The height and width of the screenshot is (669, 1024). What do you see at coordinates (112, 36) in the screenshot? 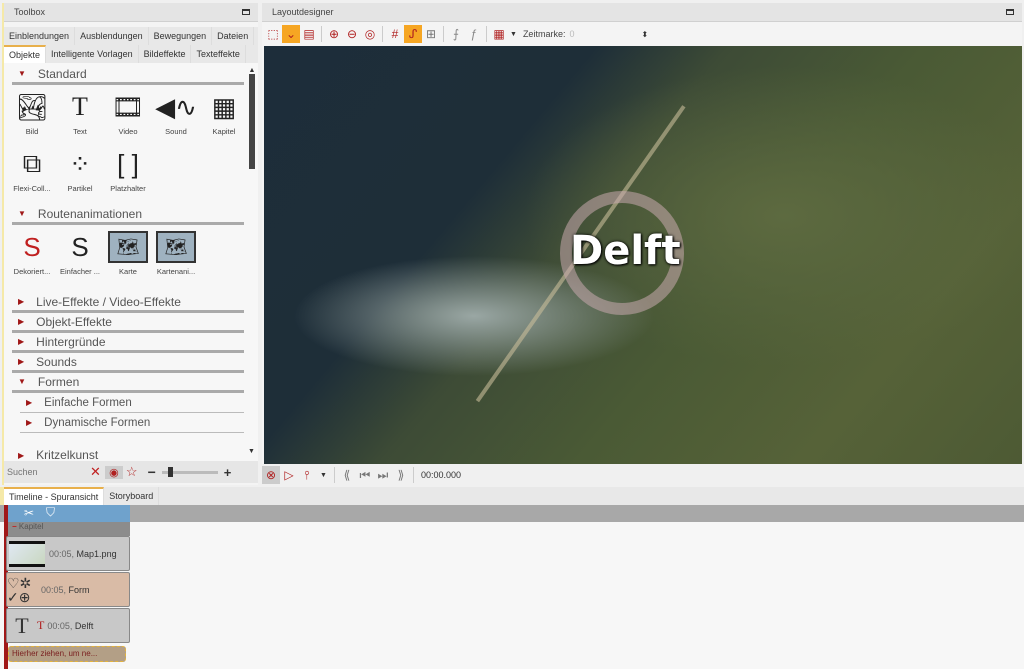
I see `tab-ausblendungen: Ausblendungen` at bounding box center [112, 36].